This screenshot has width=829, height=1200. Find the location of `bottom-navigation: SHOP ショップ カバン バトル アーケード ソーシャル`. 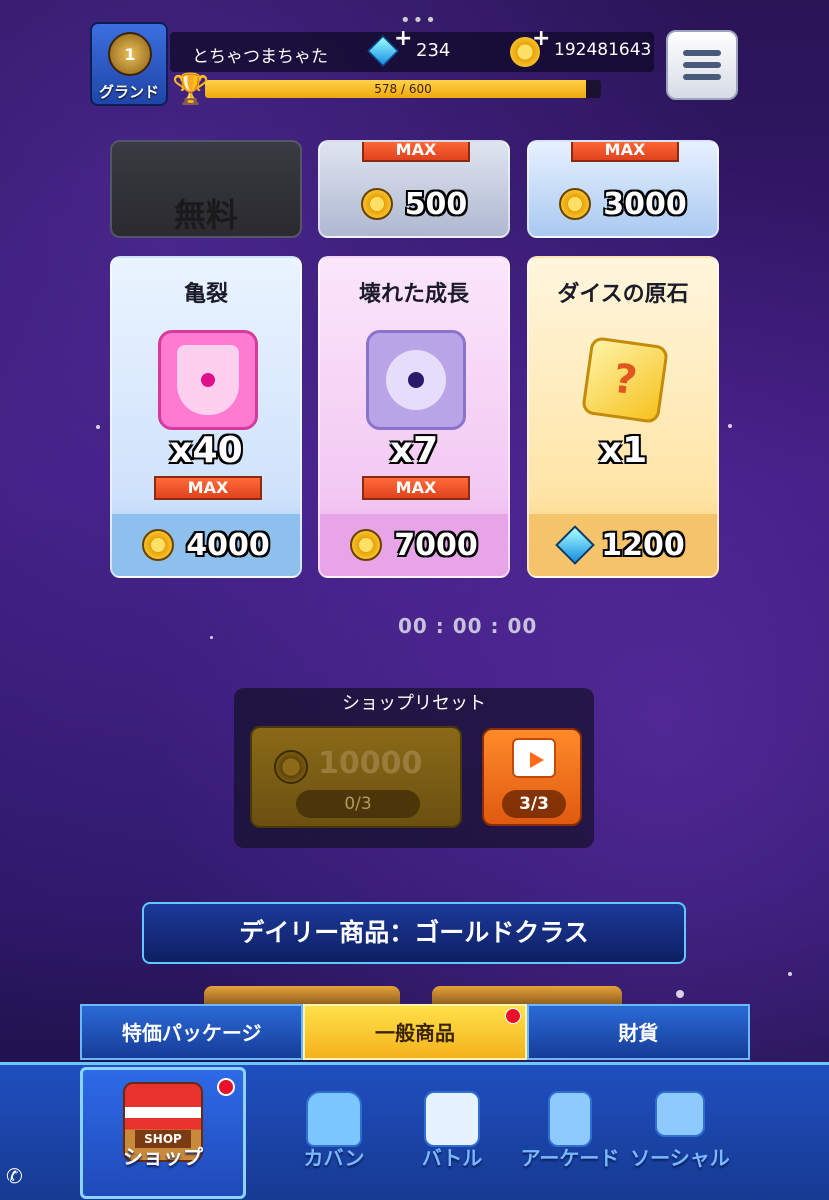

bottom-navigation: SHOP ショップ カバン バトル アーケード ソーシャル is located at coordinates (414, 1131).